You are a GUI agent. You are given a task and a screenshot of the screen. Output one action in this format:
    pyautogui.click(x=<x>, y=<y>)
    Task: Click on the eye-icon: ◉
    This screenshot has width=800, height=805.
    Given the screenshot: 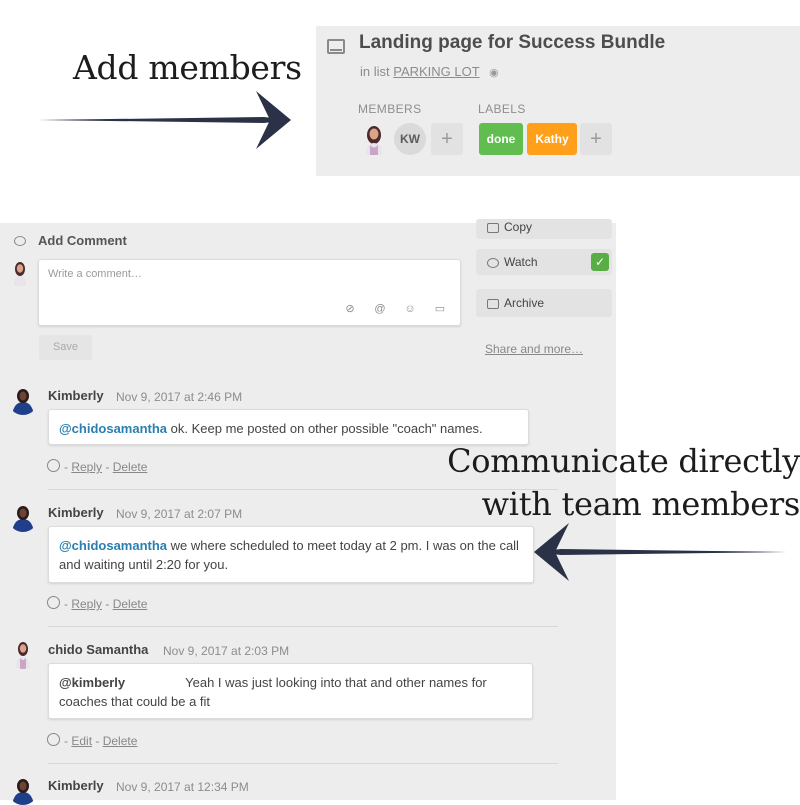 What is the action you would take?
    pyautogui.click(x=494, y=73)
    